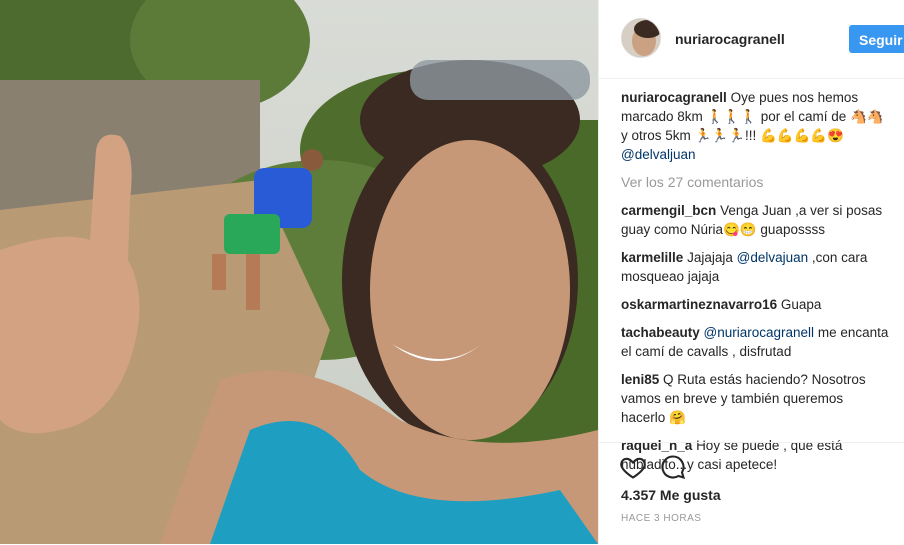 The width and height of the screenshot is (904, 545). Describe the element at coordinates (759, 332) in the screenshot. I see `comment-mention: @nuriarocagranell` at that location.